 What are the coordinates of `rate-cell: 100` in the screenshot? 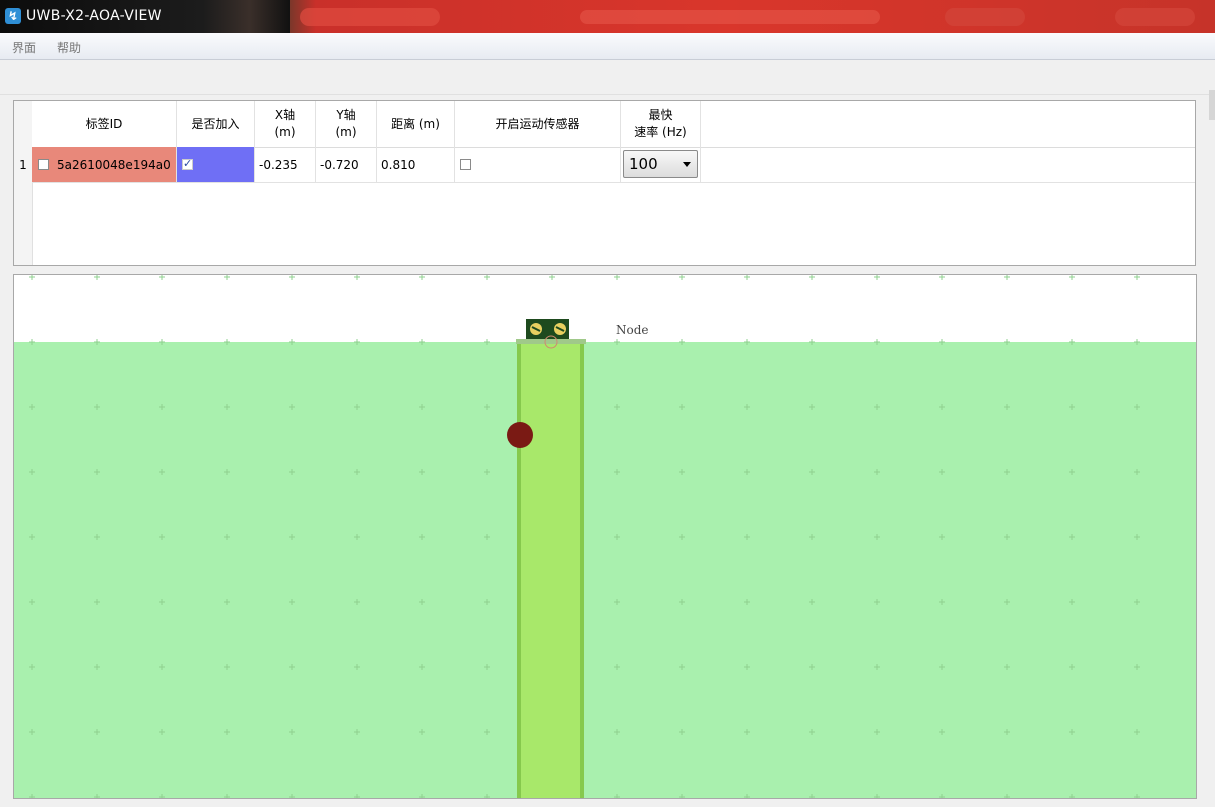 It's located at (661, 164).